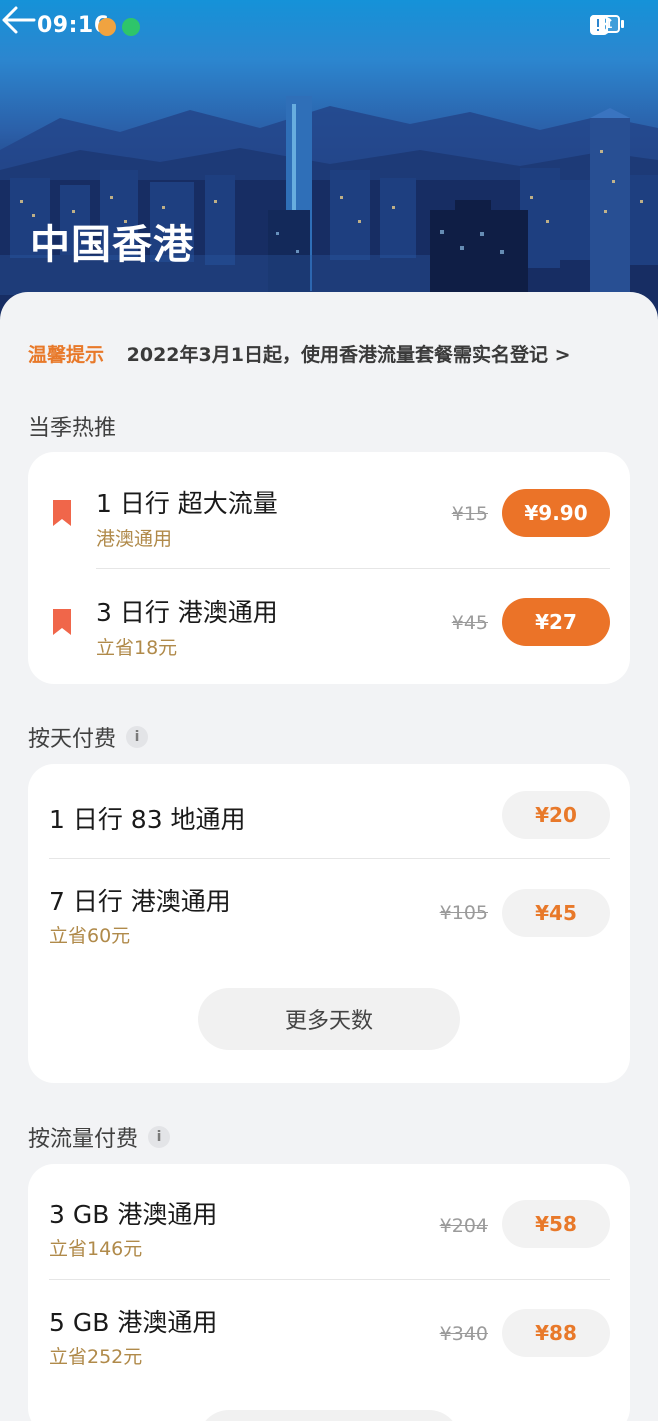  I want to click on notice-banner: 温馨提示 2022年3月1日起，使用香港流量套餐需实名登记 >, so click(299, 353).